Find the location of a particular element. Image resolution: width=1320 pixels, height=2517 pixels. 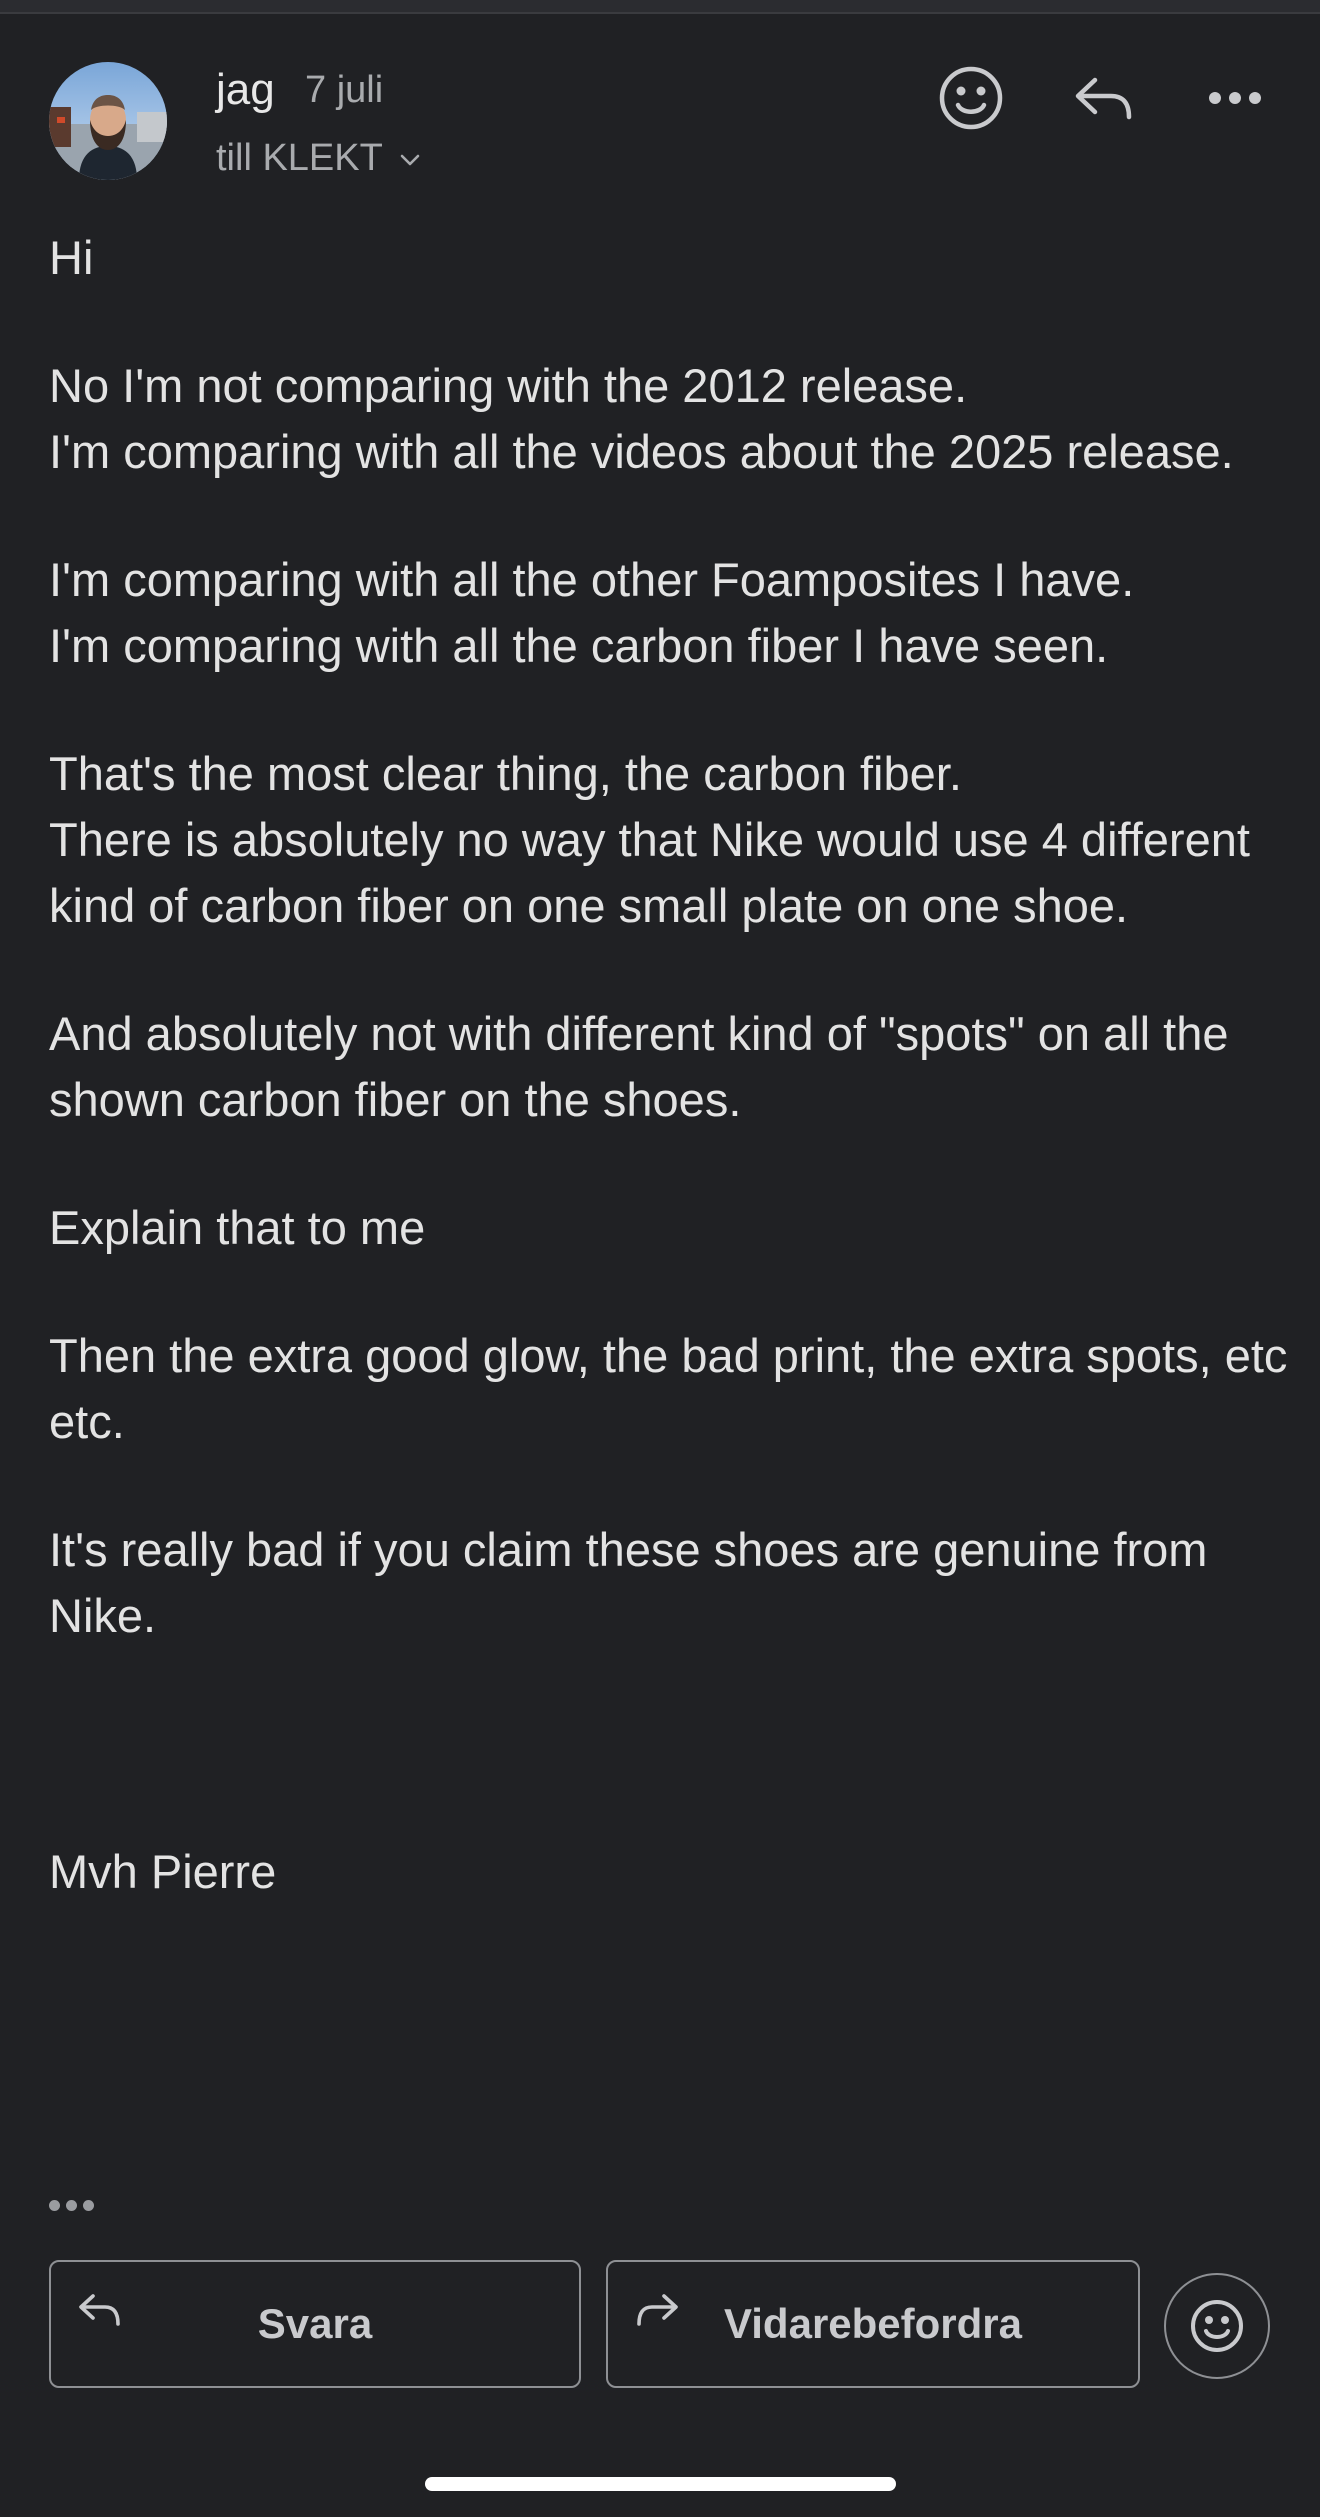

signature: Mvh Pierre is located at coordinates (163, 1871).